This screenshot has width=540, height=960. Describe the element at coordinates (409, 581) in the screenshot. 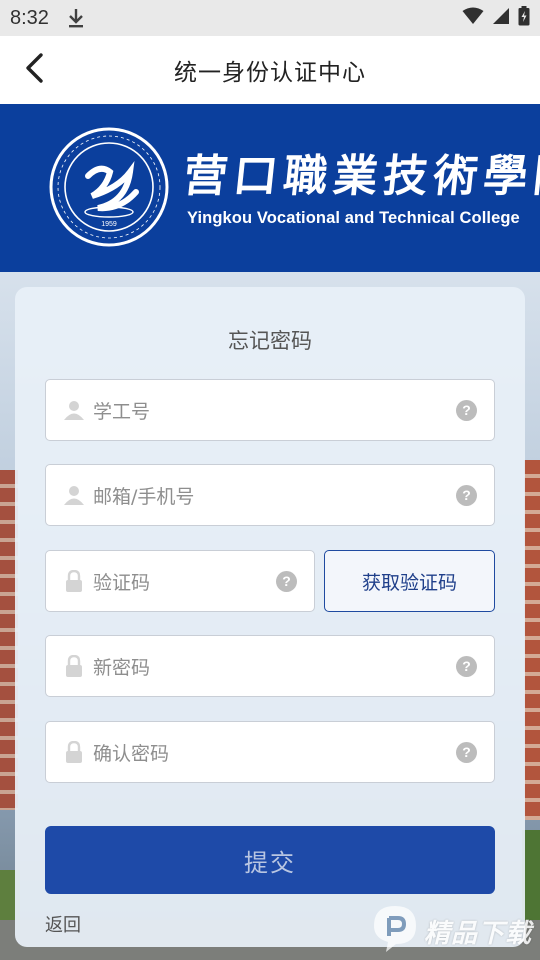

I see `get-code-button: 获取验证码` at that location.